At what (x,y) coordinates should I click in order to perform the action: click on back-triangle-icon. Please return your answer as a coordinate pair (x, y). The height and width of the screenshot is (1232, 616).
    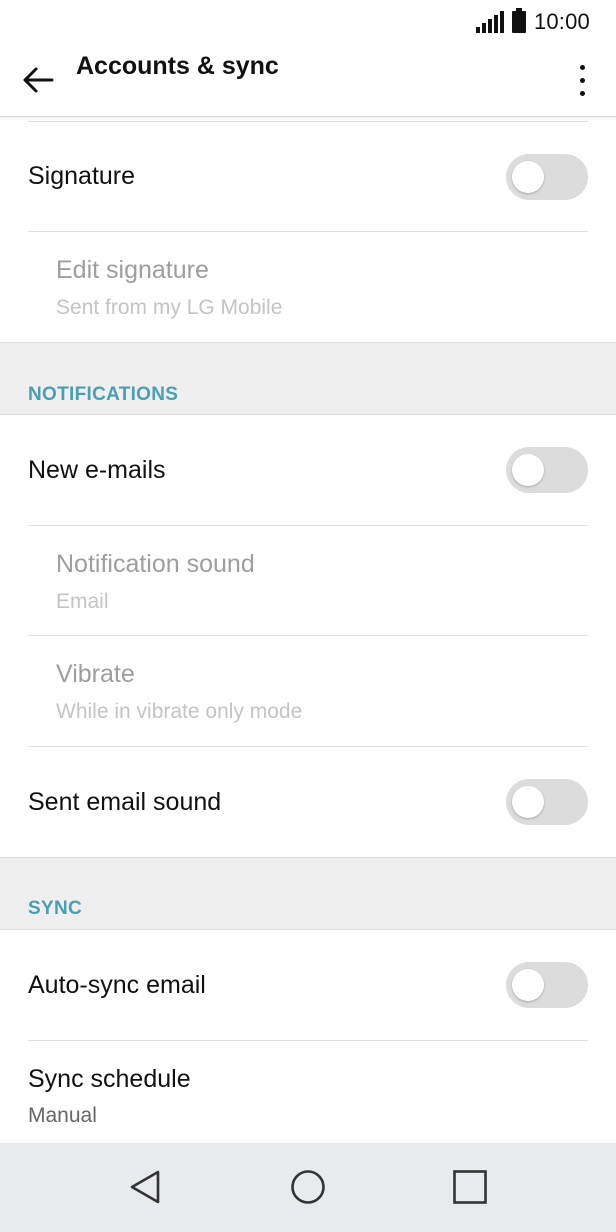
    Looking at the image, I should click on (145, 1187).